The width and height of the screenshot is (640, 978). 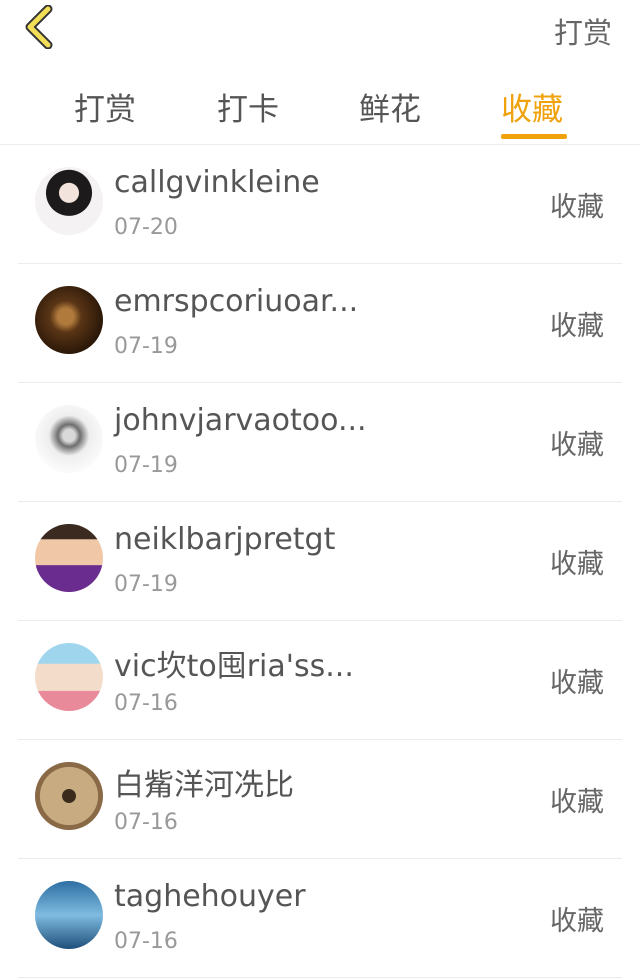 I want to click on tab-flowers: 鲜花, so click(x=390, y=106).